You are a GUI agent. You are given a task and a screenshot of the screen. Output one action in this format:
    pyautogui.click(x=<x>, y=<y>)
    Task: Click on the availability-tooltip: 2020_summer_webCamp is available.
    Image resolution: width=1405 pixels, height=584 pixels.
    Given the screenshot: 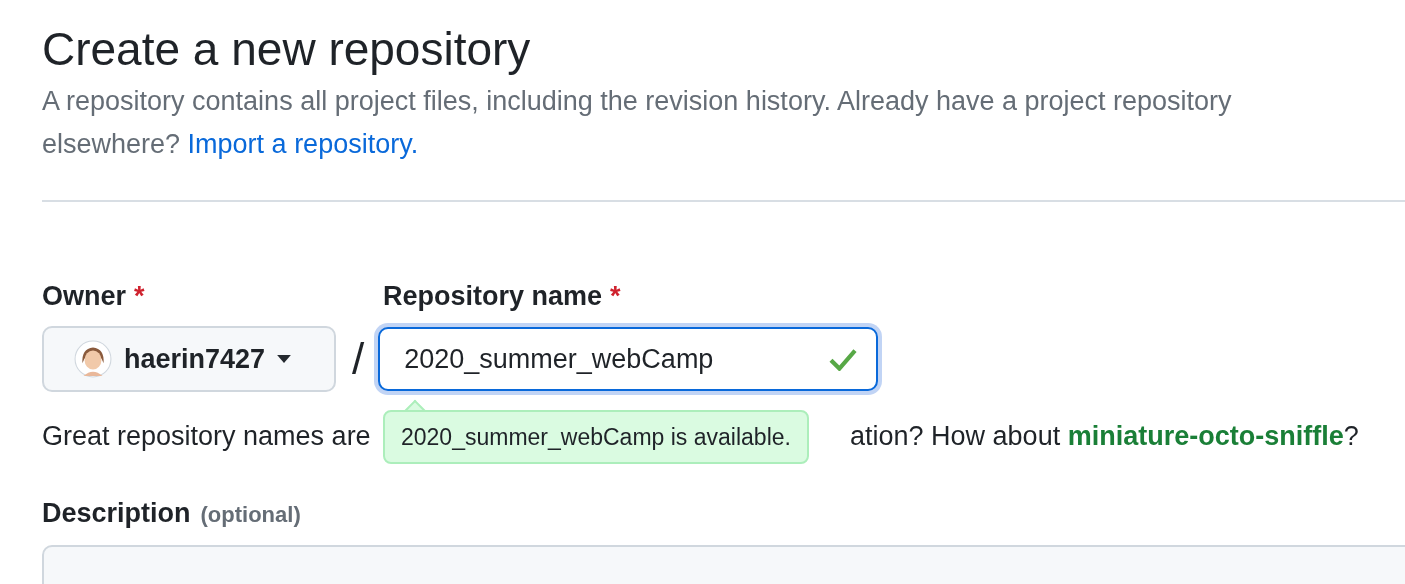 What is the action you would take?
    pyautogui.click(x=596, y=437)
    